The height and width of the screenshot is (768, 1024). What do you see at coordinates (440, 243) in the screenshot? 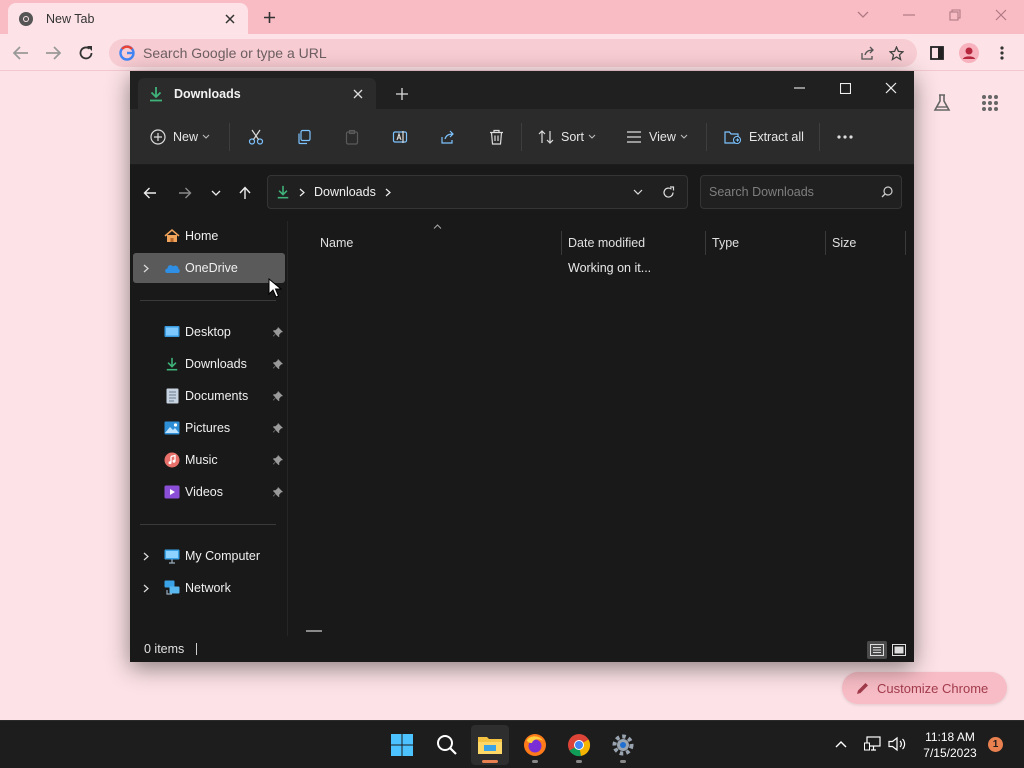
I see `column-header-name: Name` at bounding box center [440, 243].